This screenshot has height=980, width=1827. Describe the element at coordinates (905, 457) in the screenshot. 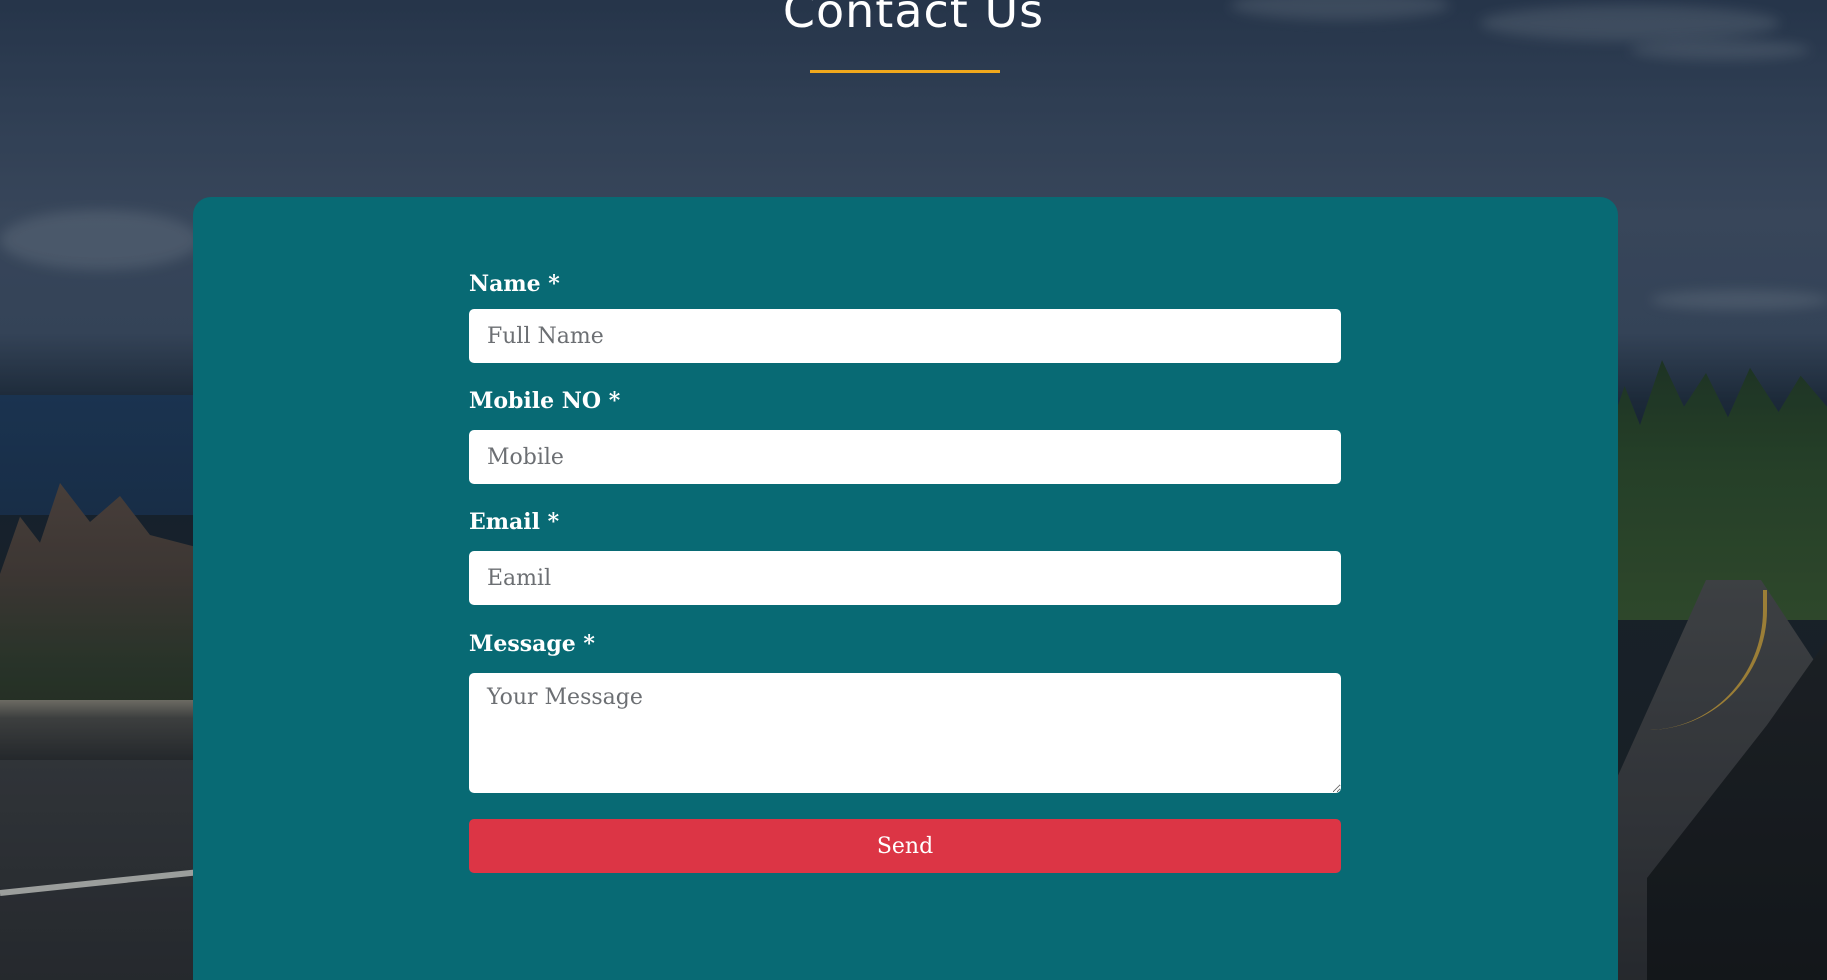

I see `mobile-input` at that location.